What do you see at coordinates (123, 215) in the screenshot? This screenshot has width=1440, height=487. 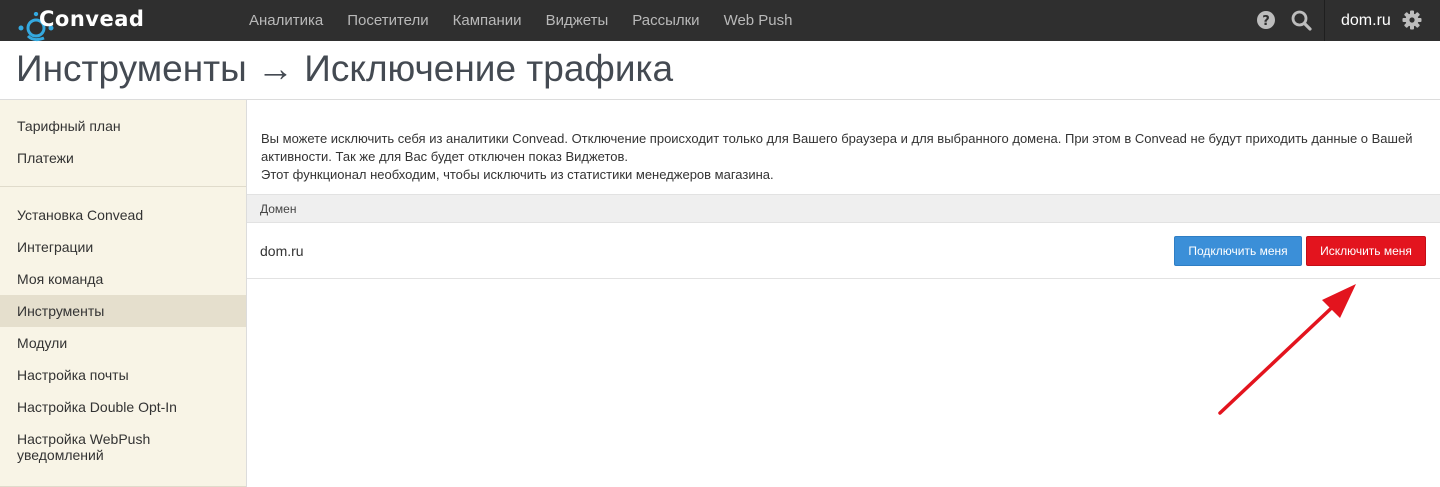 I see `sidebar-item-install: Установка Convead` at bounding box center [123, 215].